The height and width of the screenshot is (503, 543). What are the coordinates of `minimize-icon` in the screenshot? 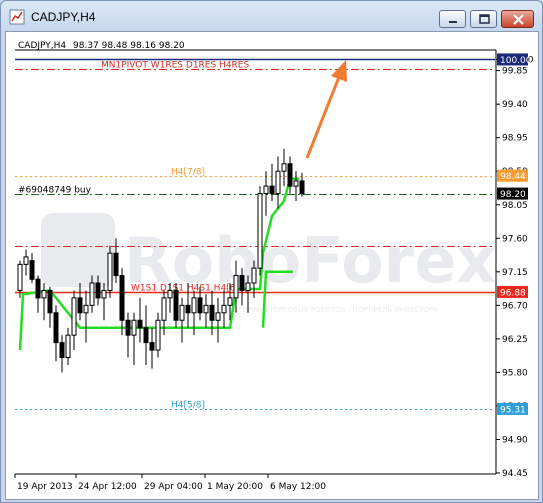 It's located at (453, 22).